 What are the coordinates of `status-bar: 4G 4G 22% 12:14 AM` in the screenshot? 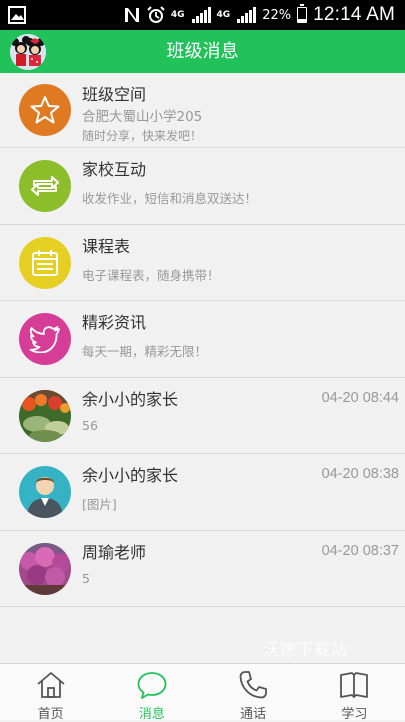 It's located at (202, 15).